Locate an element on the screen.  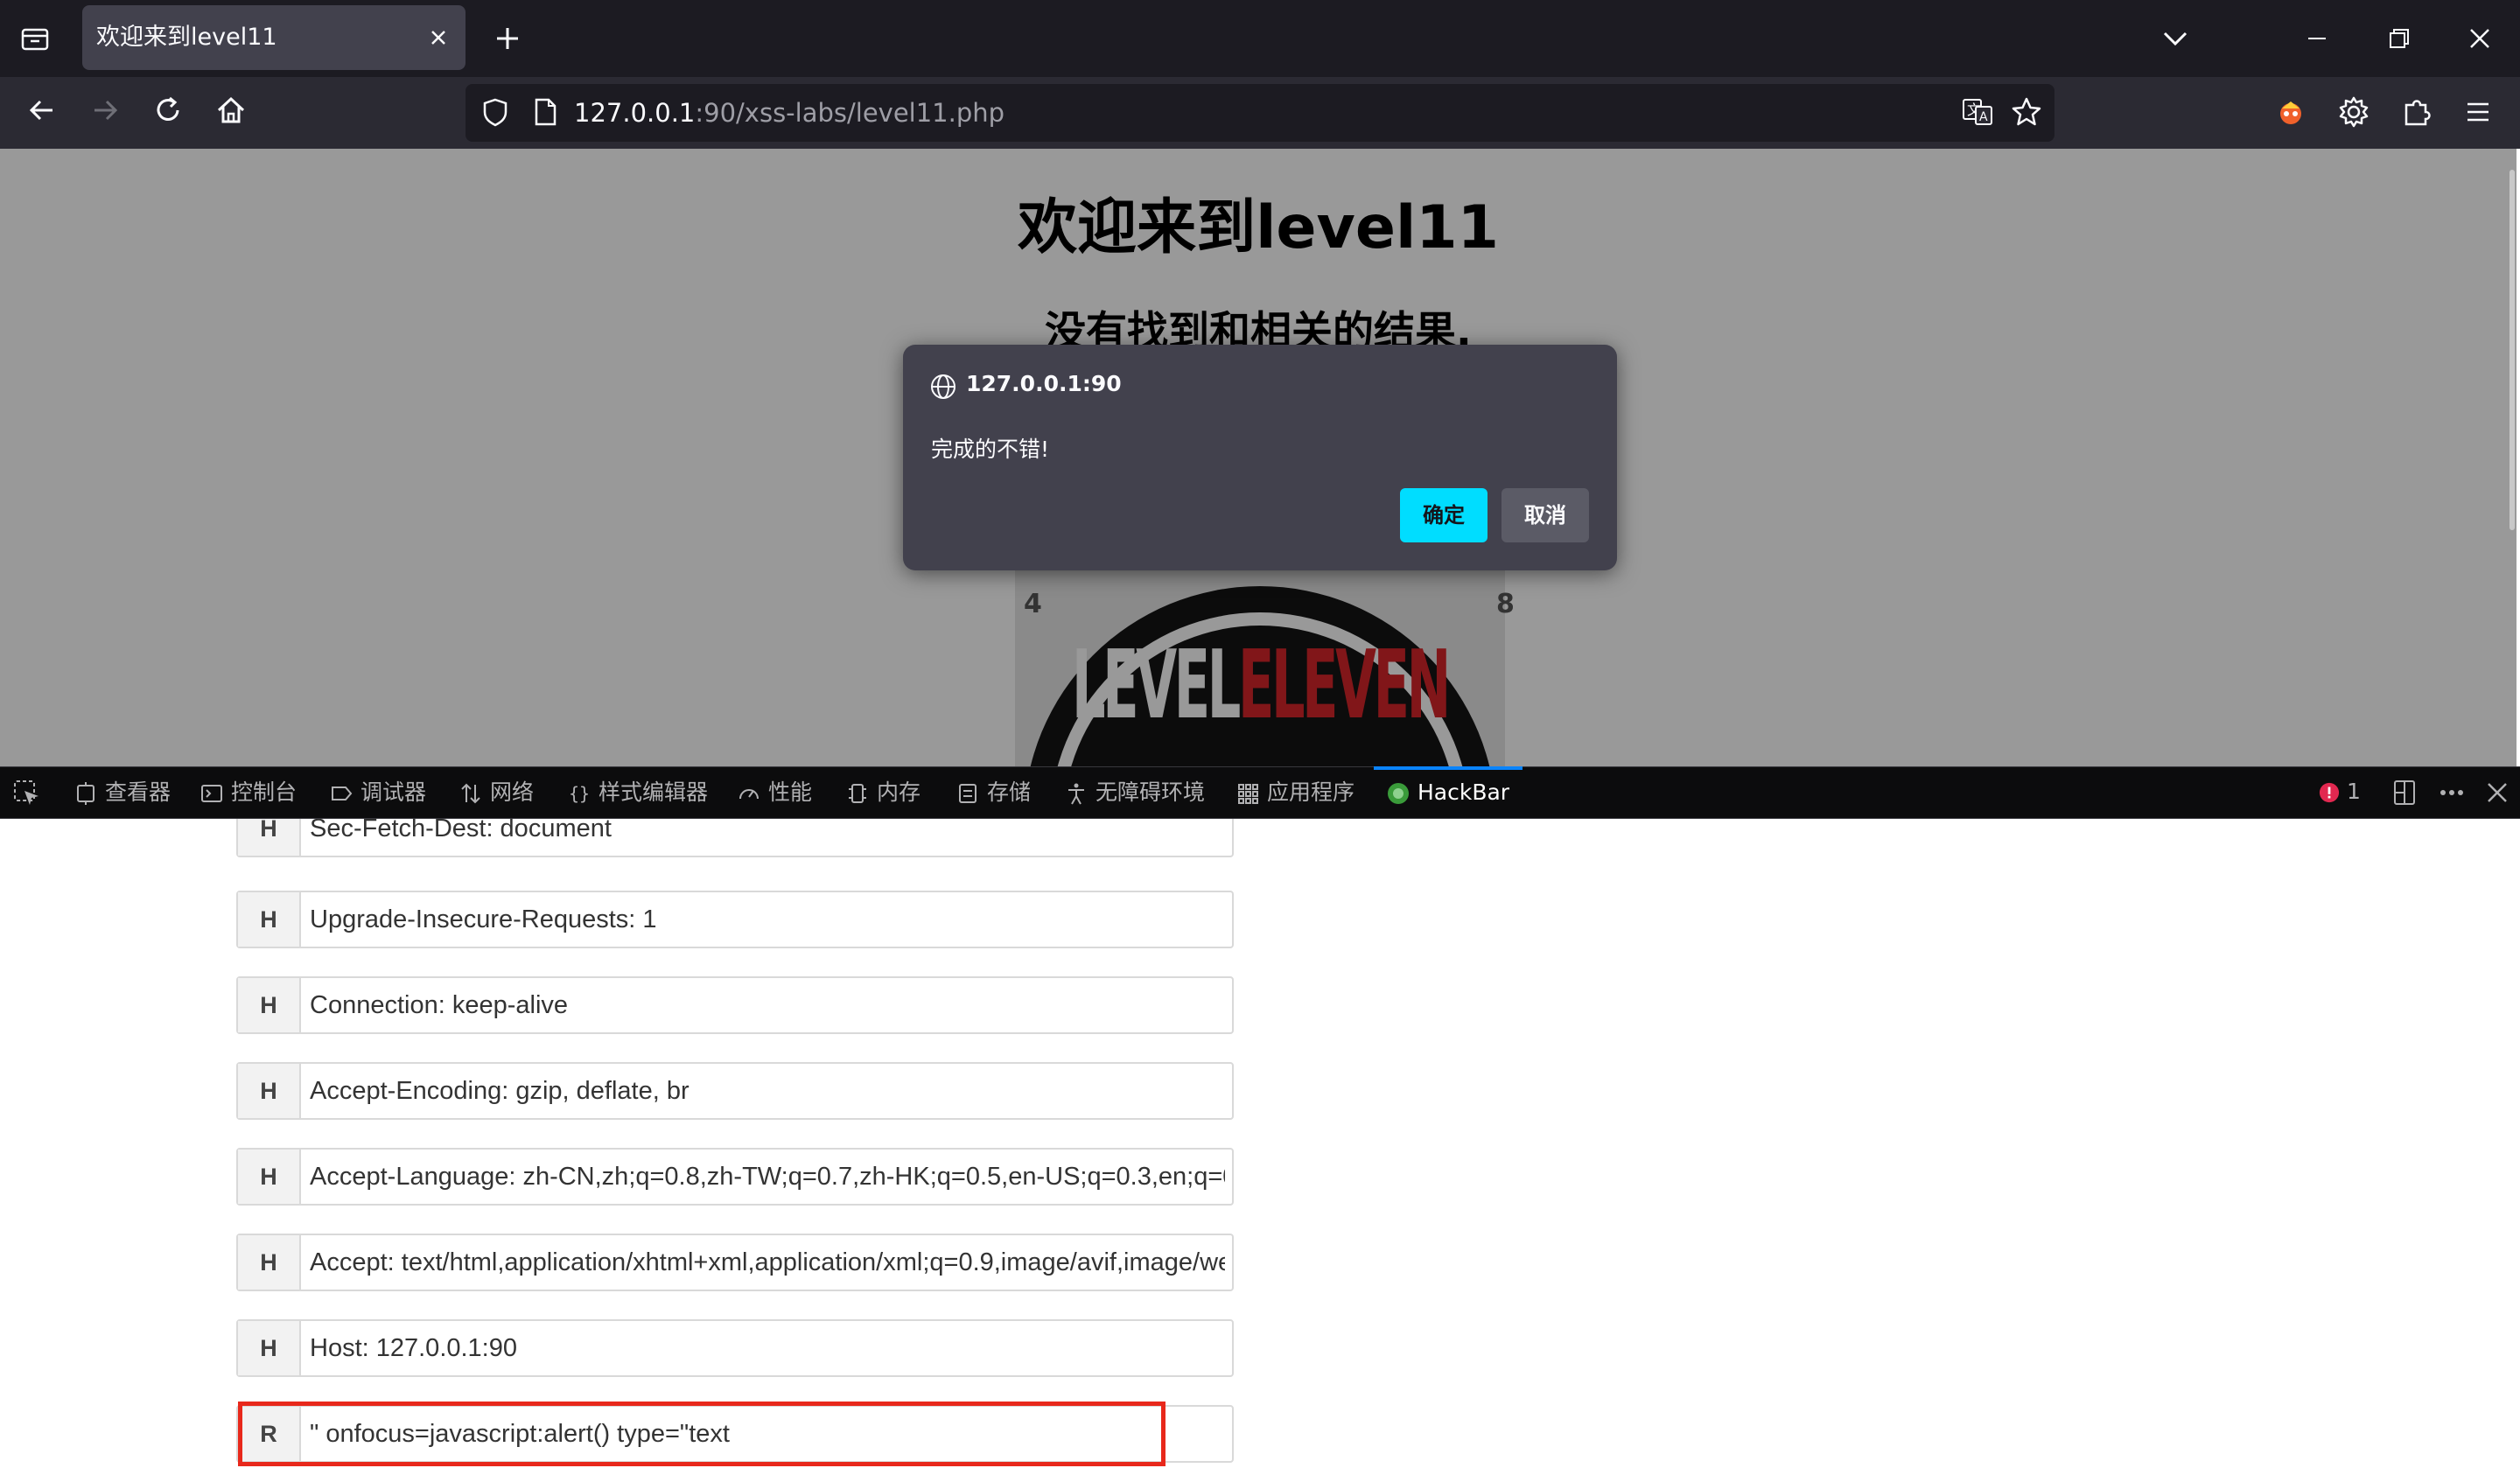
accessibility-icon is located at coordinates (1076, 794).